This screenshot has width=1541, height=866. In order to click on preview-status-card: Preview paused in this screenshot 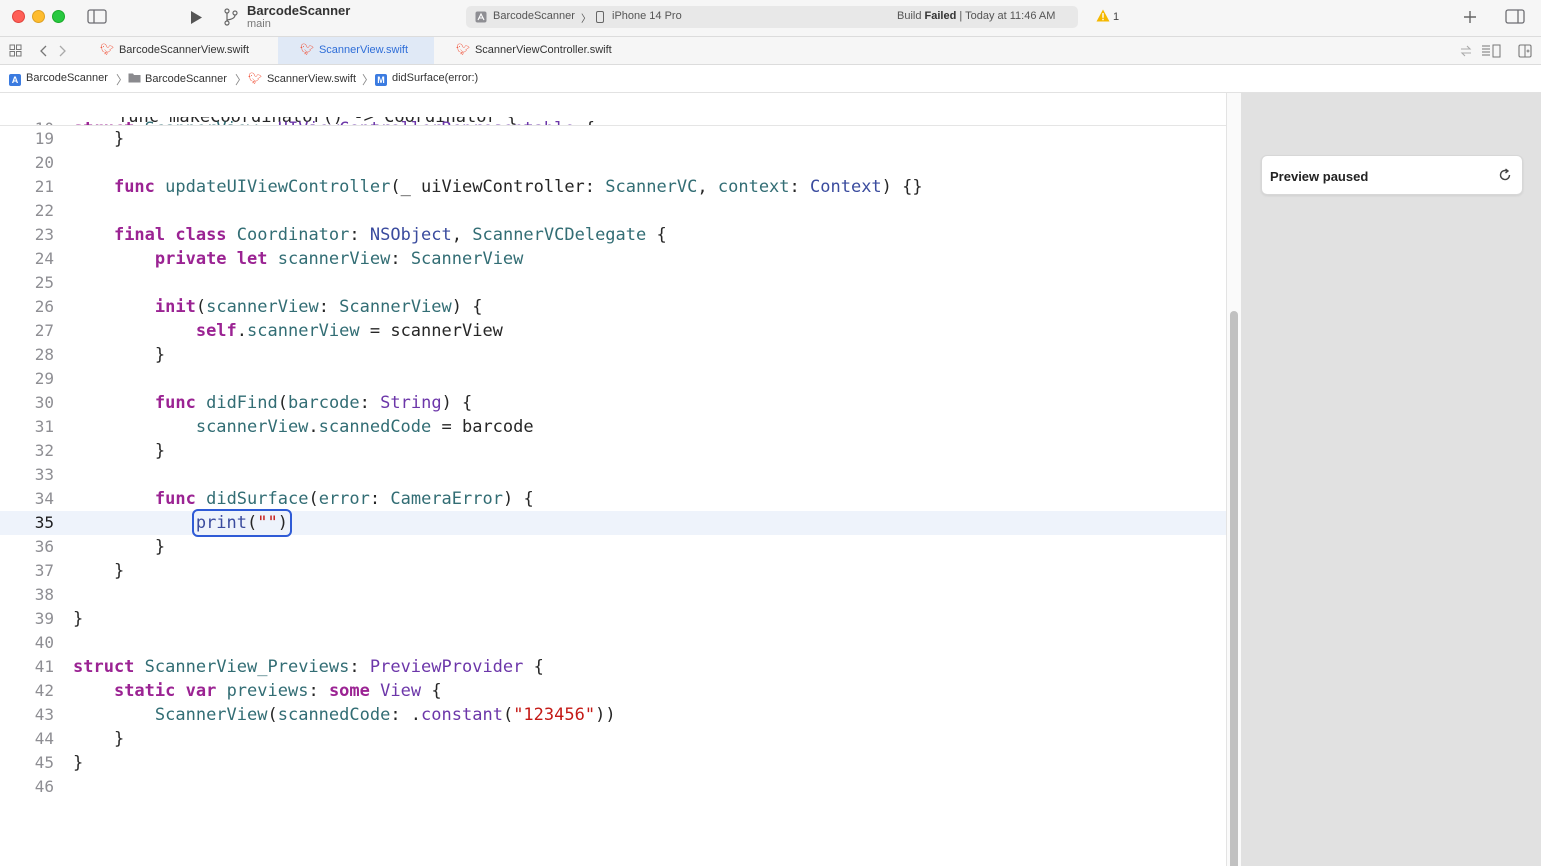, I will do `click(1392, 175)`.